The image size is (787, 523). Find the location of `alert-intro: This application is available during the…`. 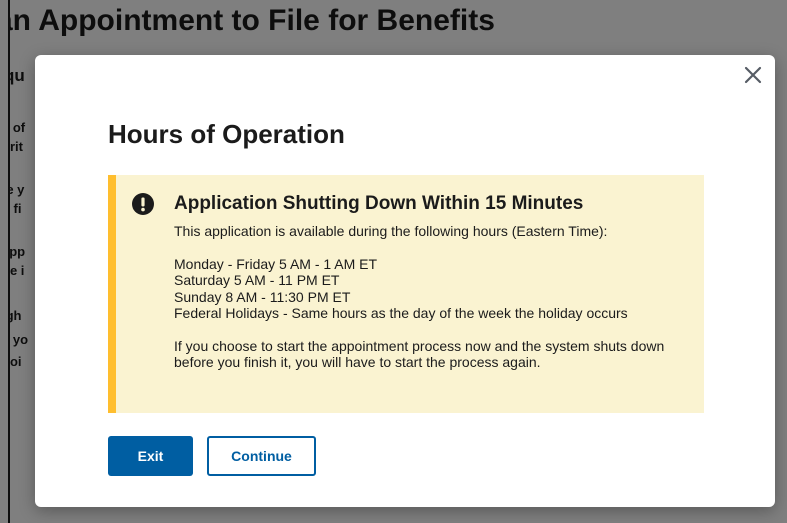

alert-intro: This application is available during the… is located at coordinates (391, 231).